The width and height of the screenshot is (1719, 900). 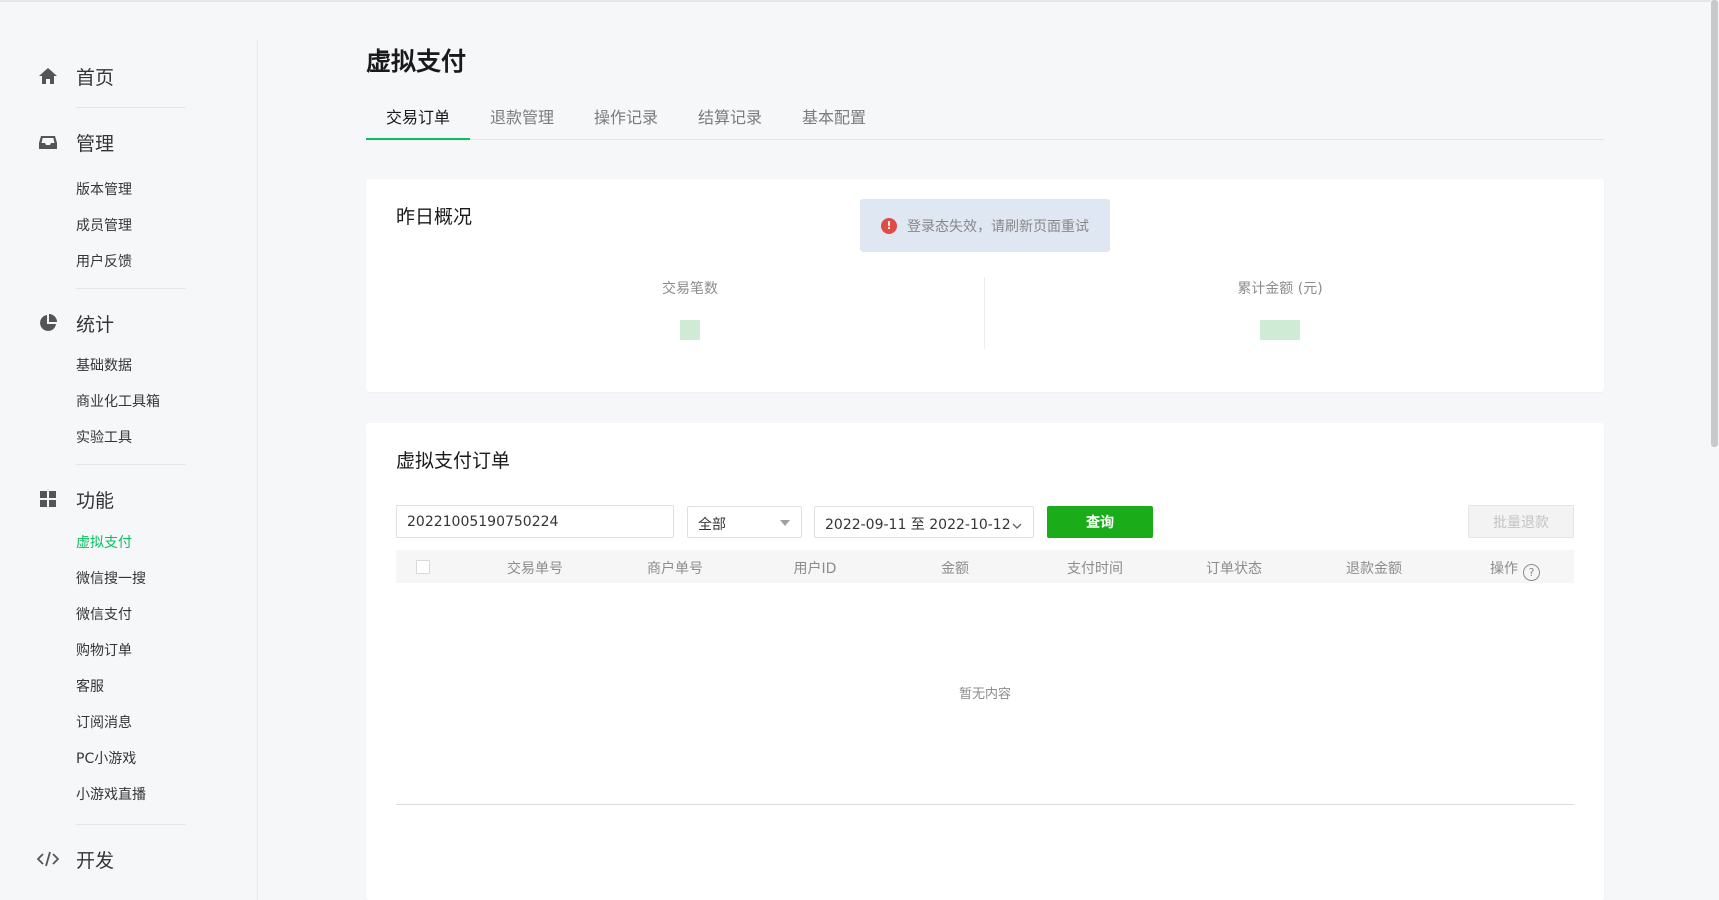 What do you see at coordinates (434, 217) in the screenshot?
I see `overview-title: 昨日概况` at bounding box center [434, 217].